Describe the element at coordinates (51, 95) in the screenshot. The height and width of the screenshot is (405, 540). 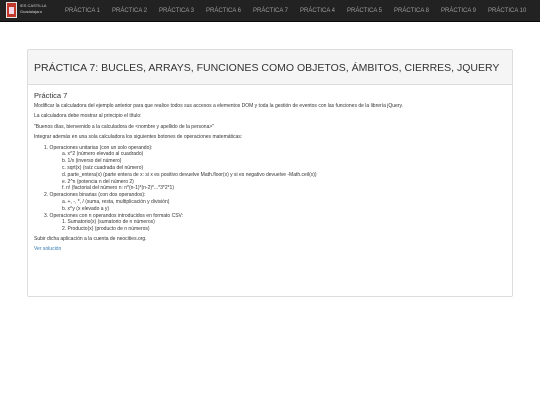
I see `practice-subtitle: Práctica 7` at that location.